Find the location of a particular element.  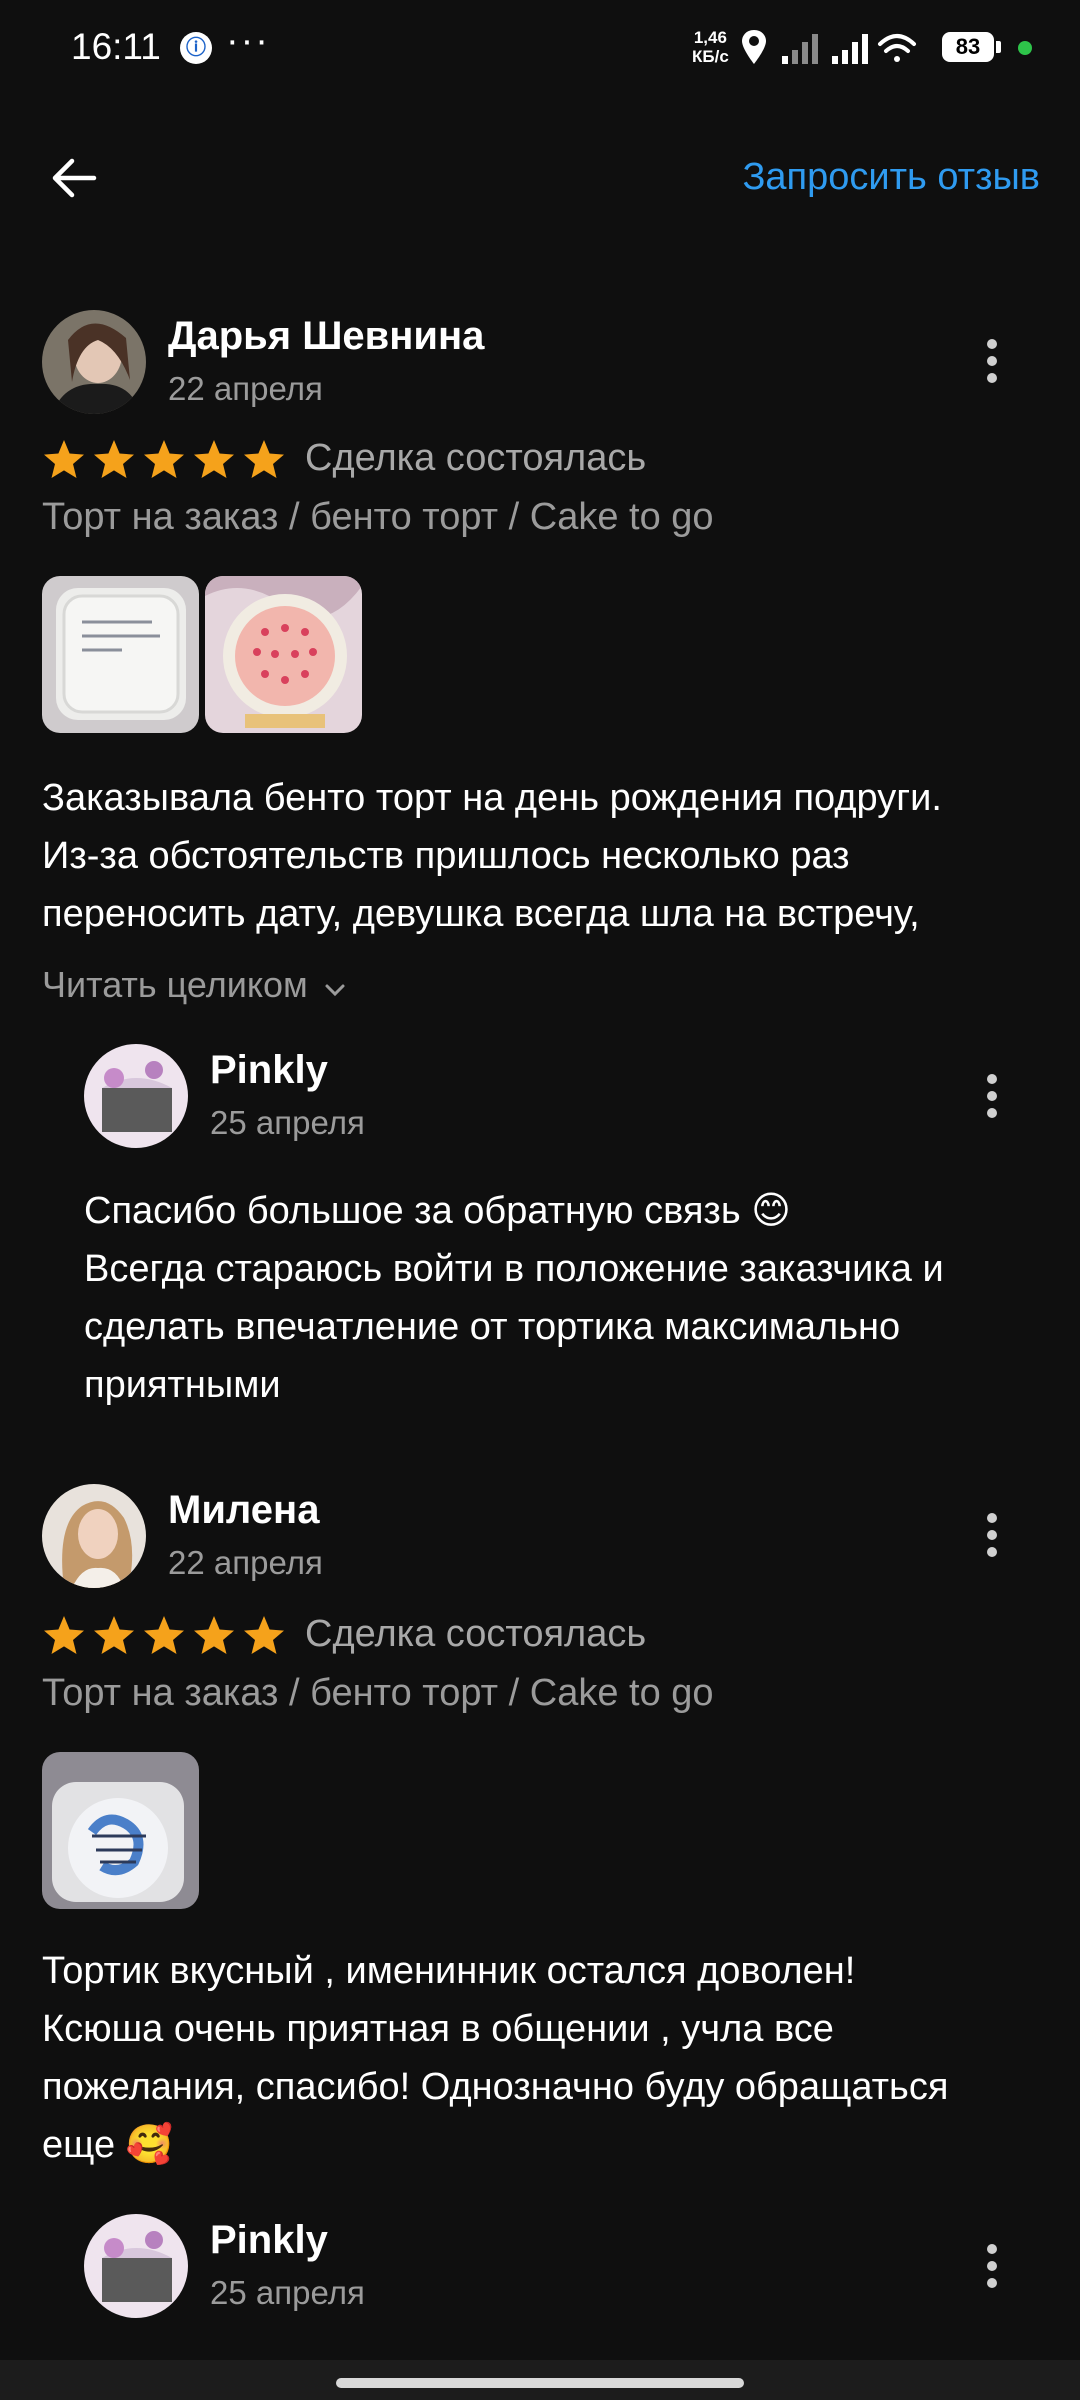

arrow-left-icon is located at coordinates (74, 178).